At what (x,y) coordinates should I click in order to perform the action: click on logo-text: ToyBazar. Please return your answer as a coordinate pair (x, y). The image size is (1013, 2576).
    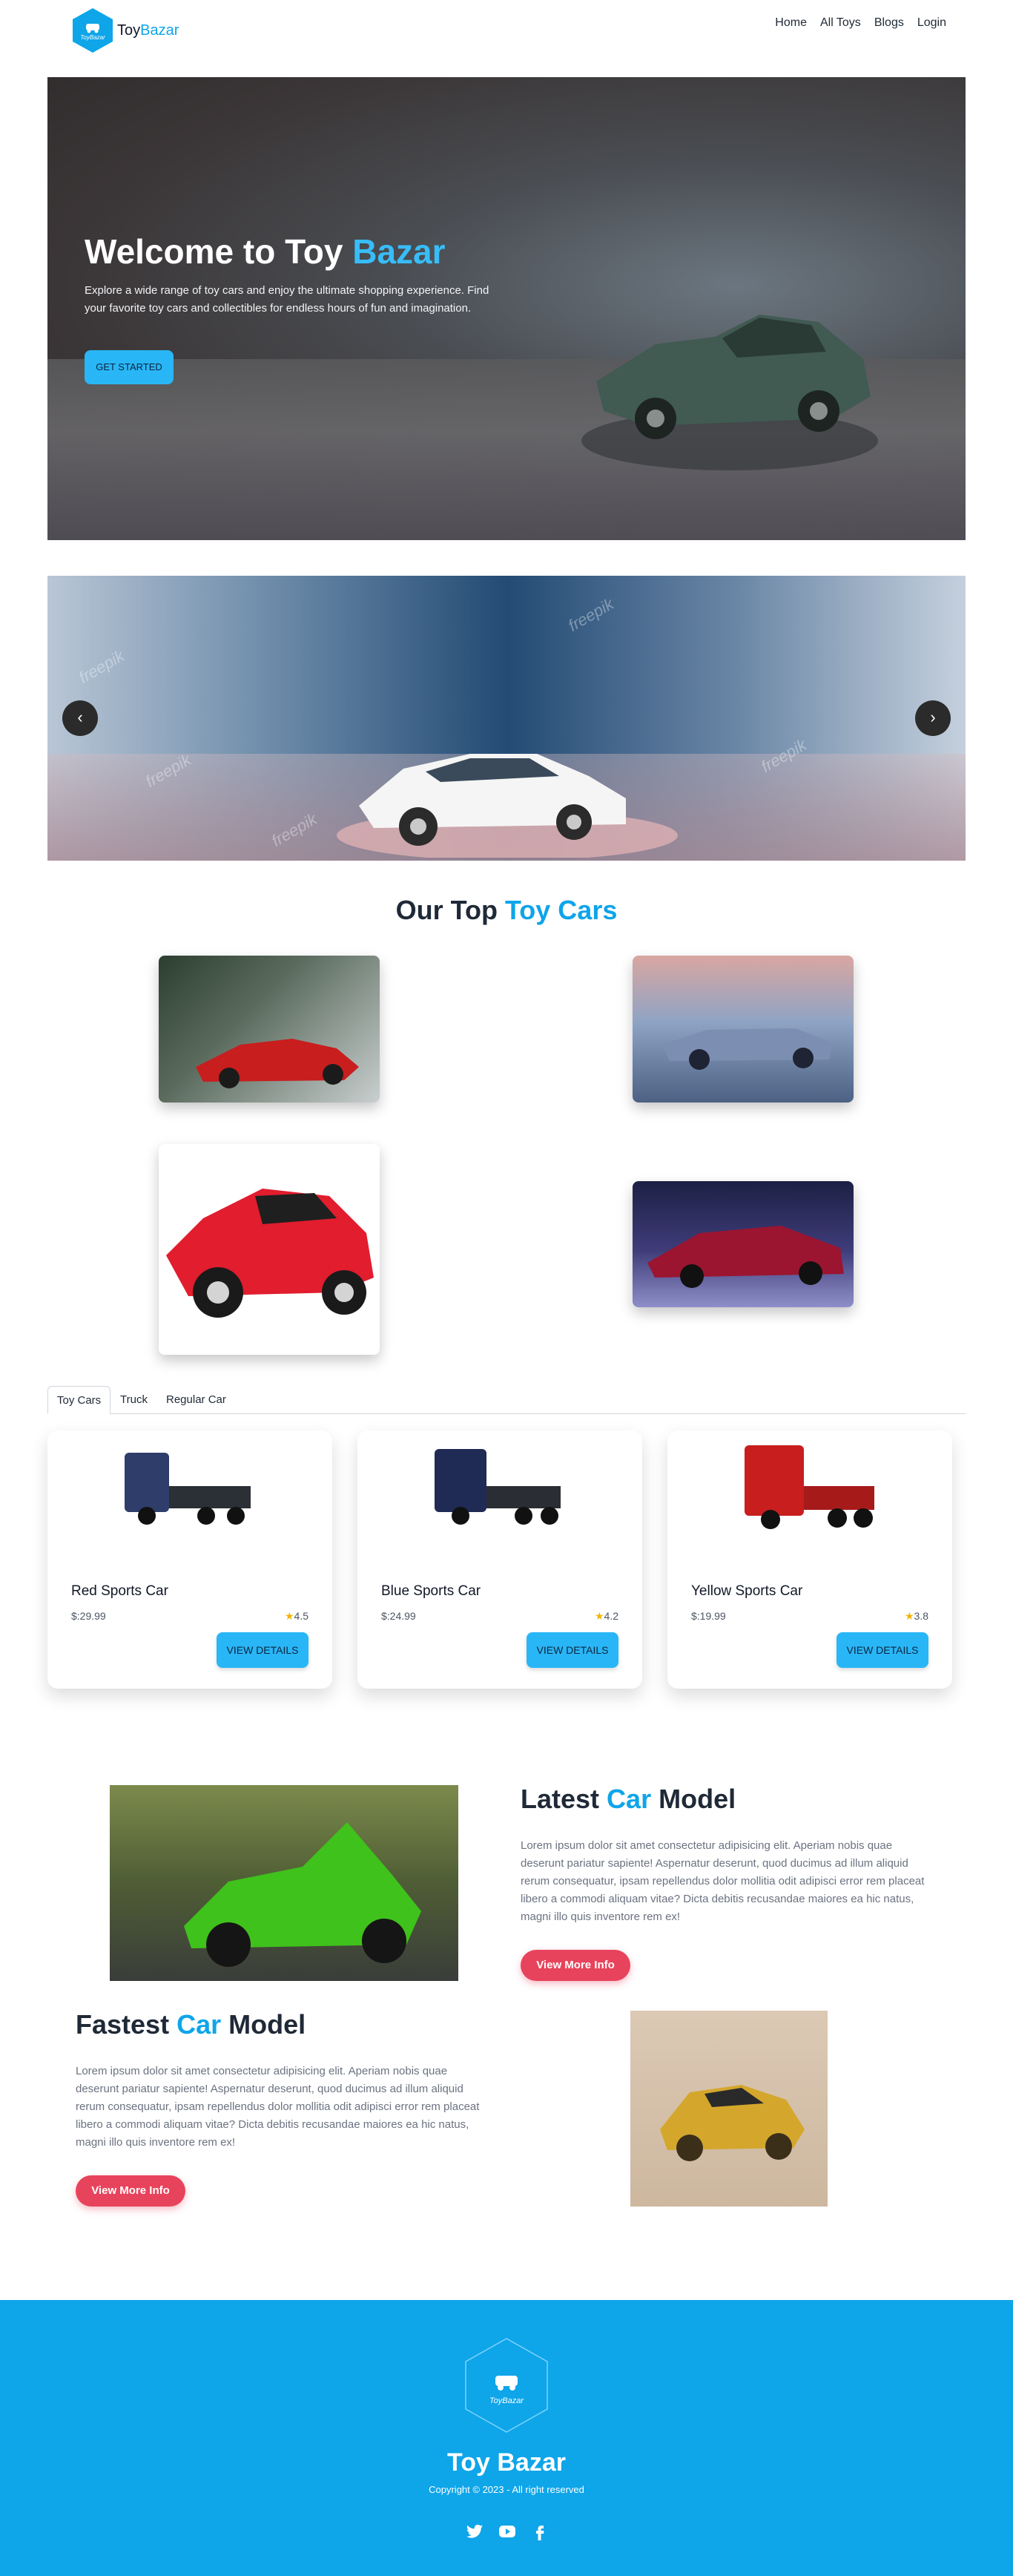
    Looking at the image, I should click on (148, 30).